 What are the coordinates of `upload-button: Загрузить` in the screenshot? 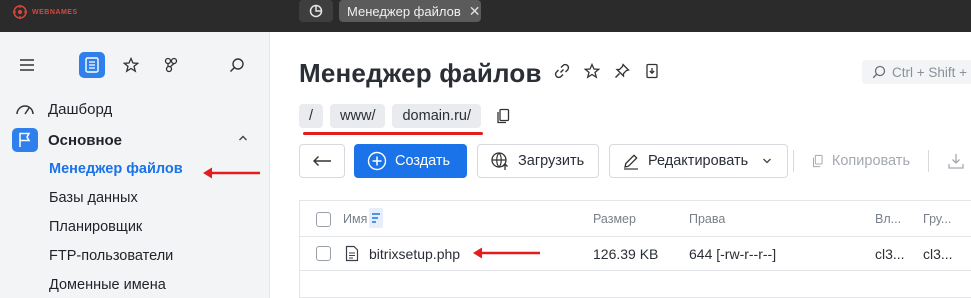 It's located at (538, 161).